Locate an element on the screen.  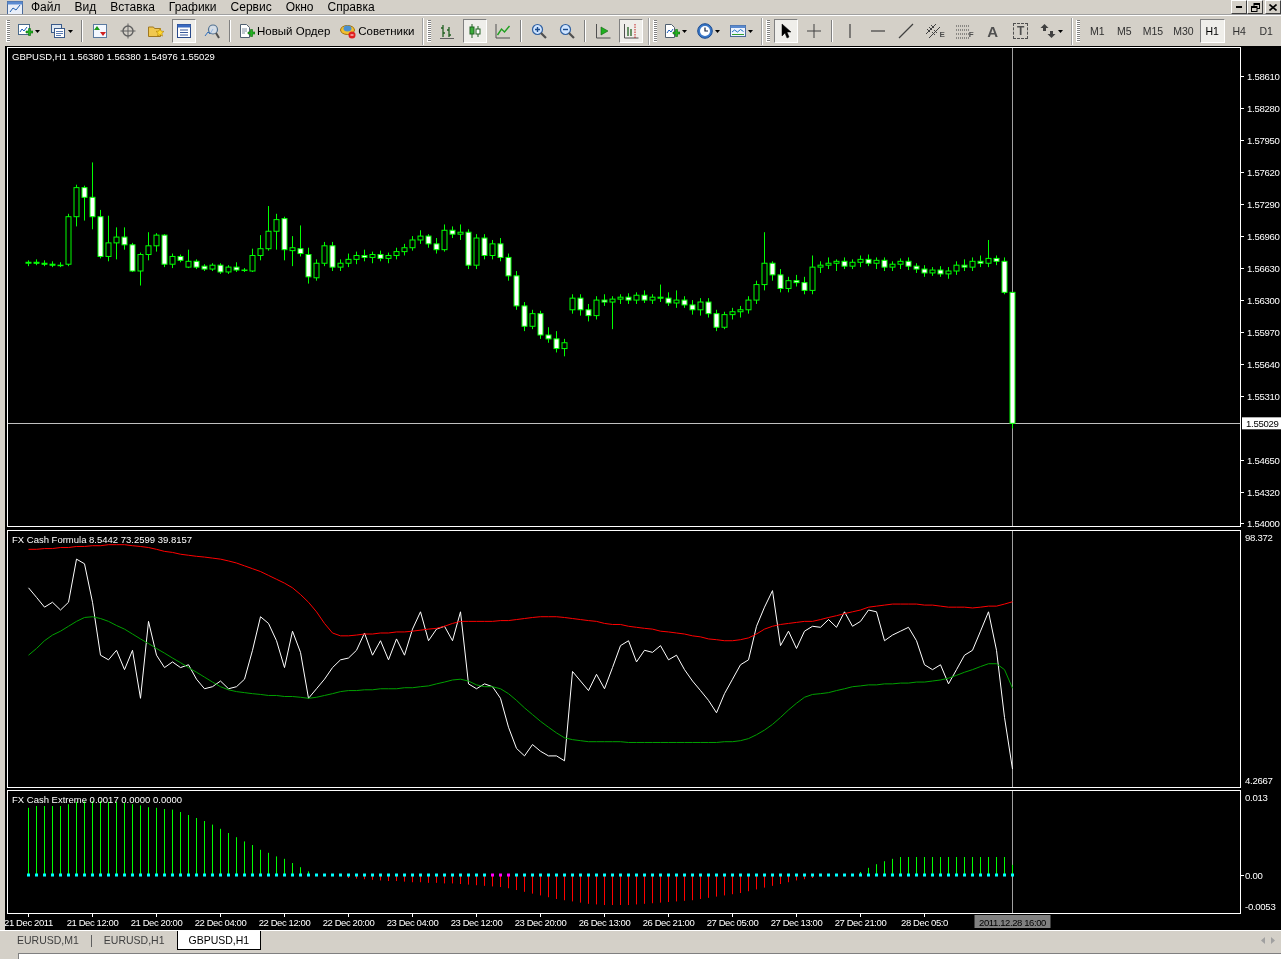
price-label: 1.56300 is located at coordinates (1263, 300).